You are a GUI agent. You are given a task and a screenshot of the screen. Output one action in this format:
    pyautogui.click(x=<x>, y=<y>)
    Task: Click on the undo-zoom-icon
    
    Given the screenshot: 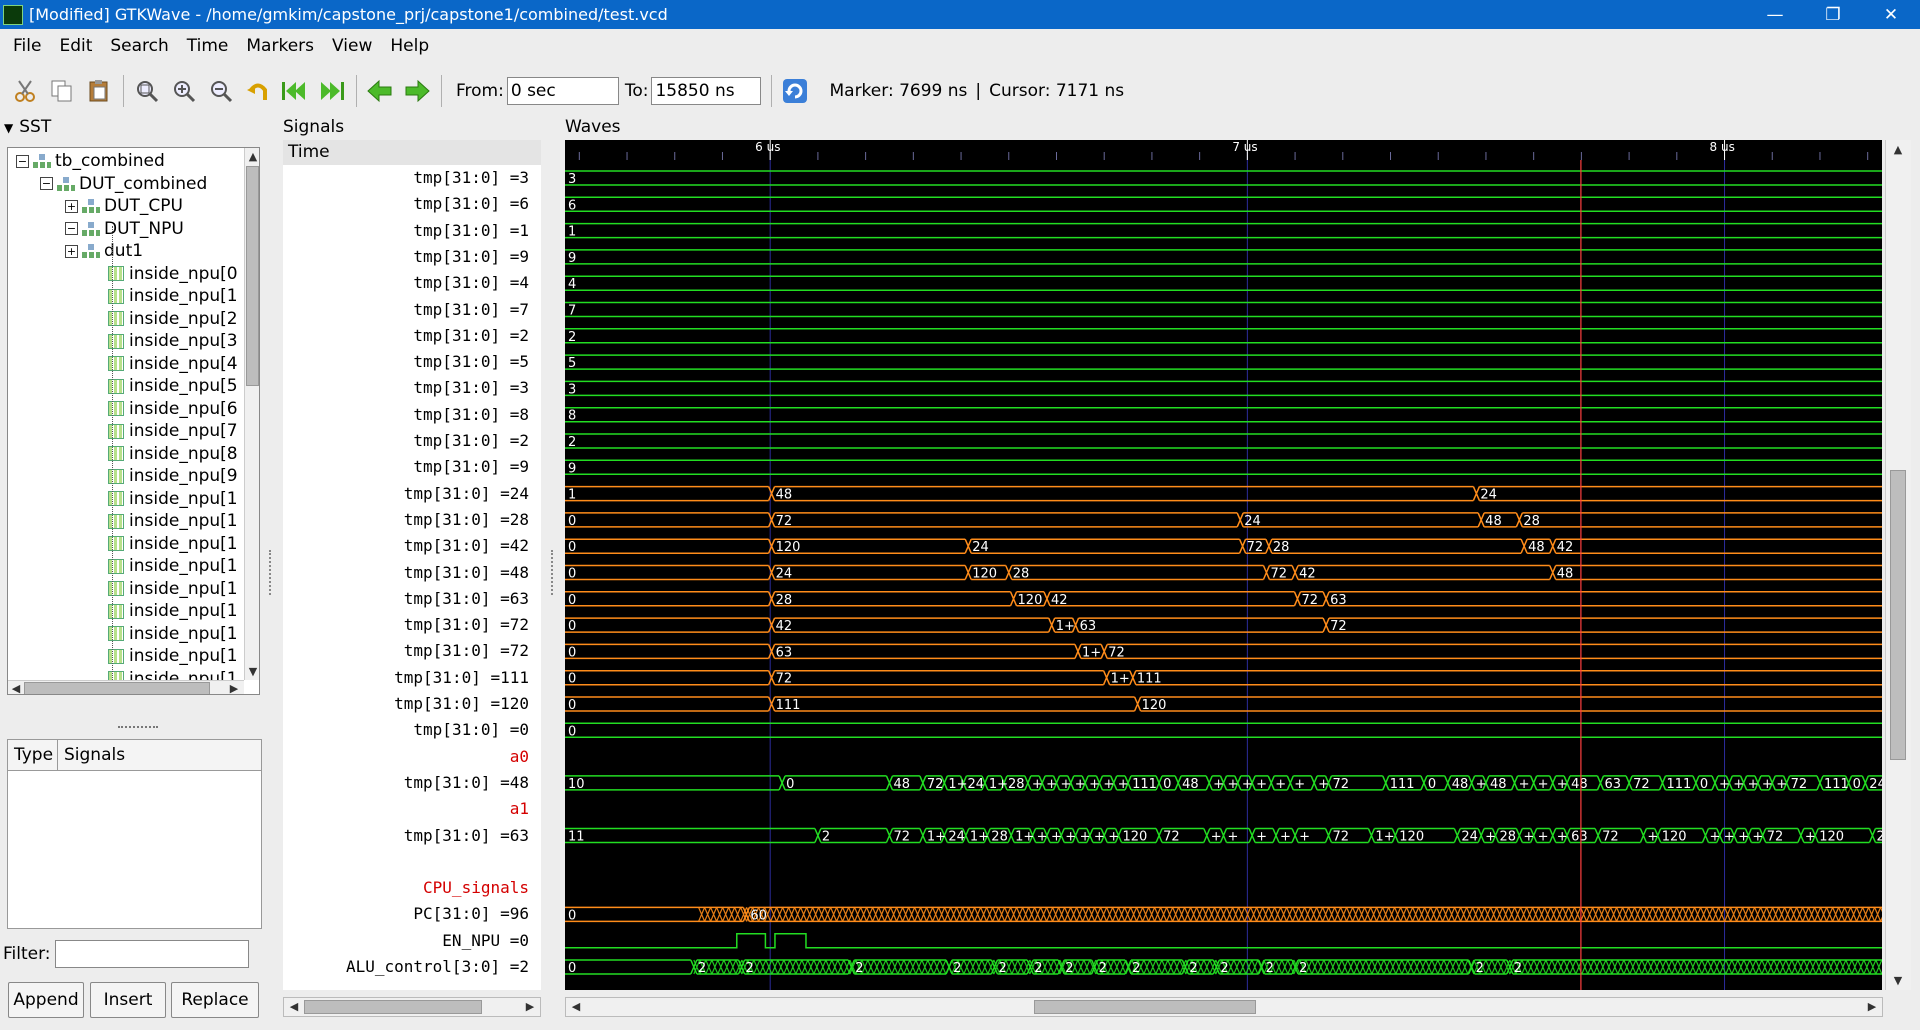 What is the action you would take?
    pyautogui.click(x=258, y=91)
    